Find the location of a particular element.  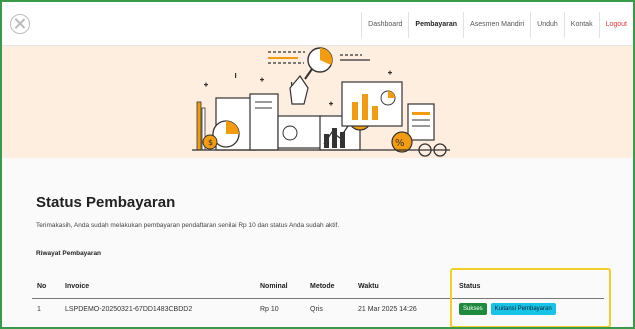

nav-item-pembayaran: Pembayaran is located at coordinates (435, 25).